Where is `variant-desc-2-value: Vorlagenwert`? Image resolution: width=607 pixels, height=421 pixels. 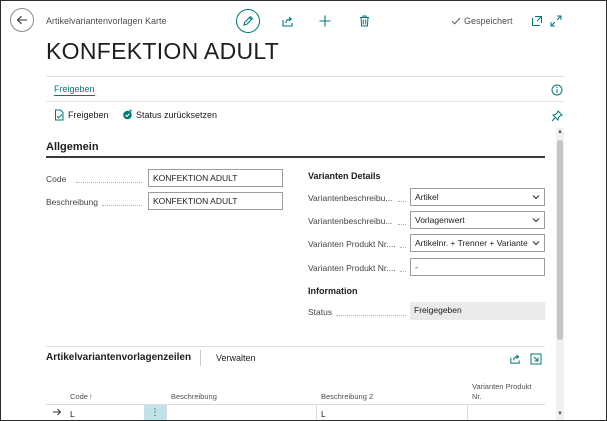 variant-desc-2-value: Vorlagenwert is located at coordinates (440, 220).